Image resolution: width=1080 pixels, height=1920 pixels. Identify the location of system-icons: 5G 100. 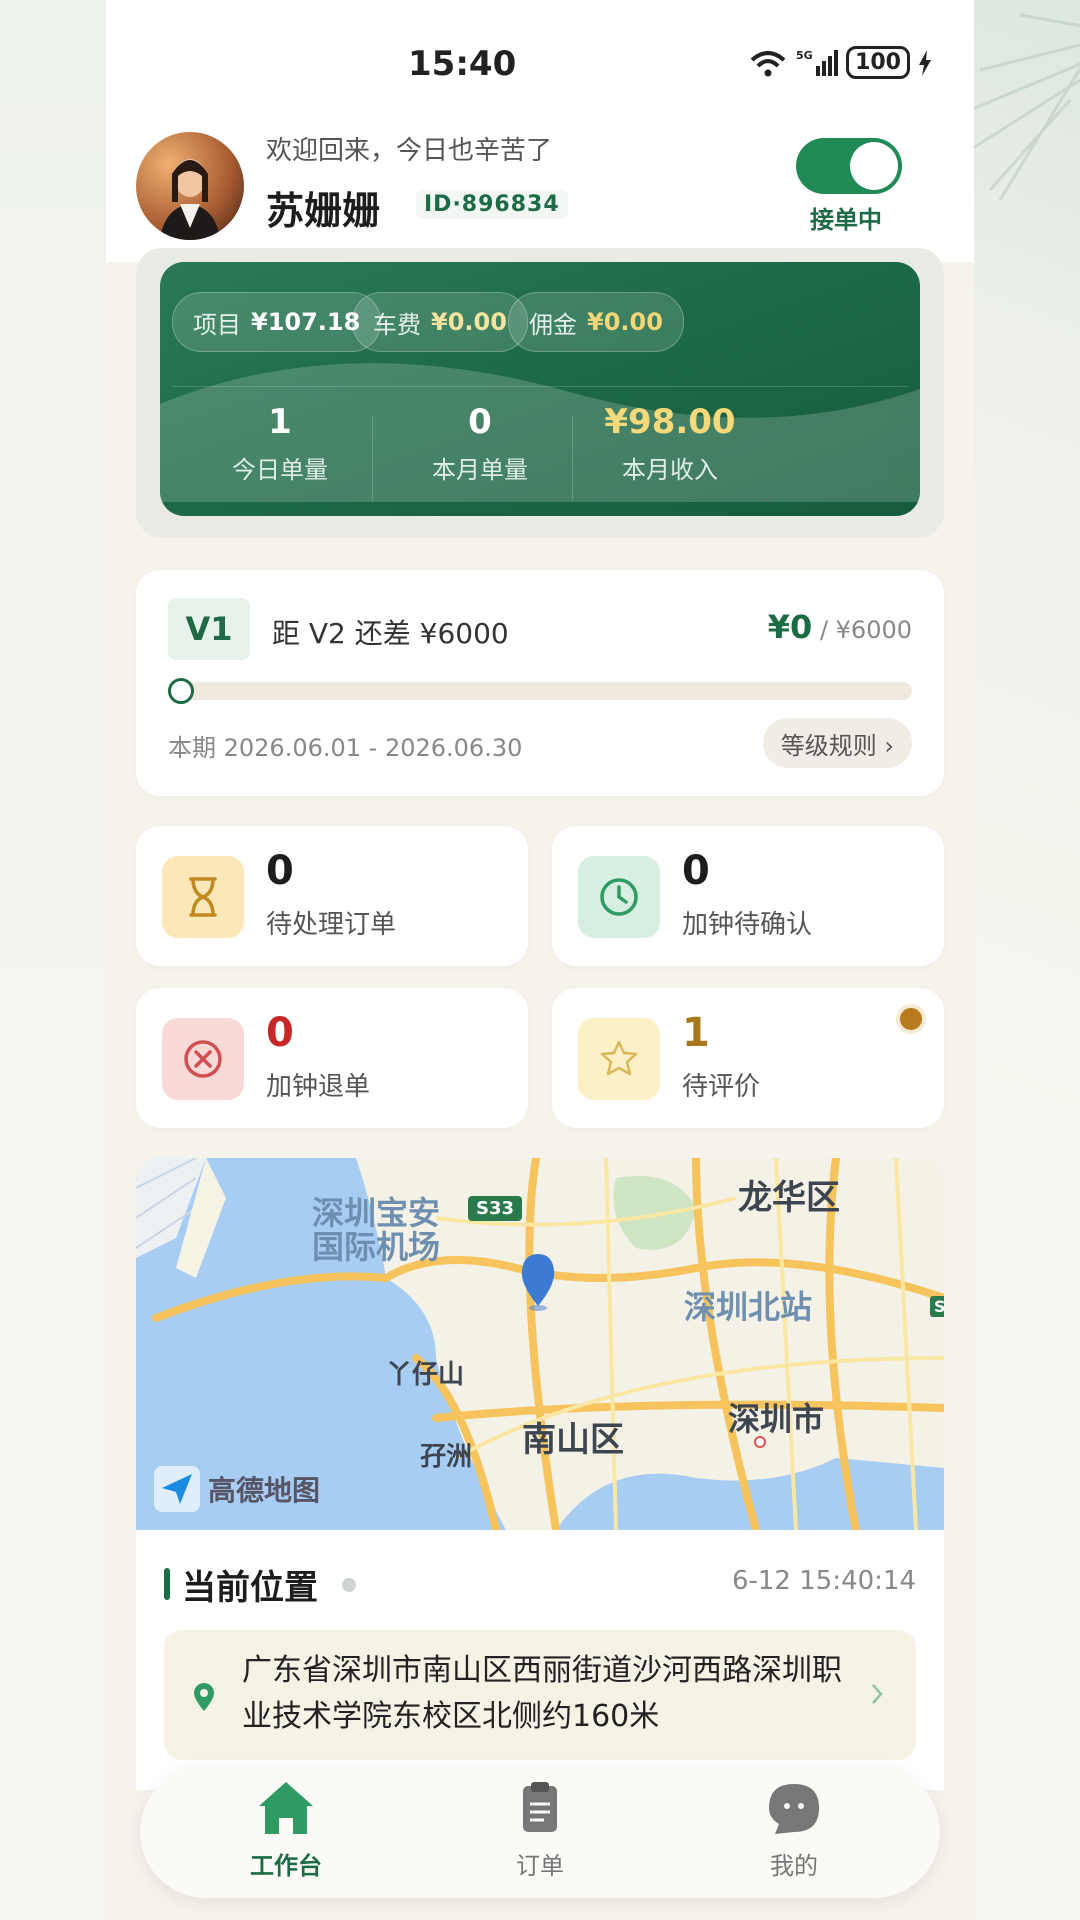
(840, 62).